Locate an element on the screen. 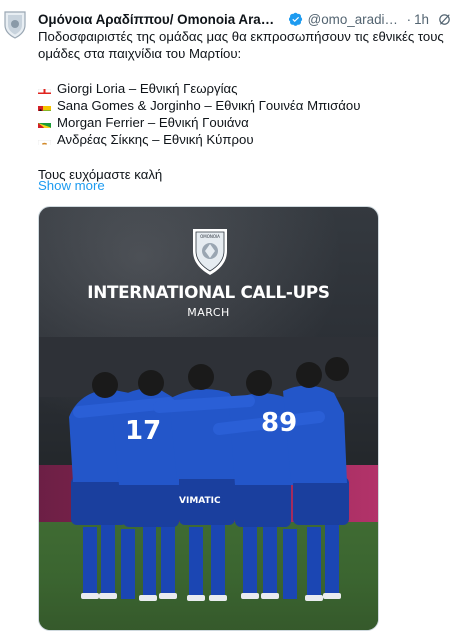 This screenshot has height=637, width=456. crest-text: OMONOIA is located at coordinates (210, 236).